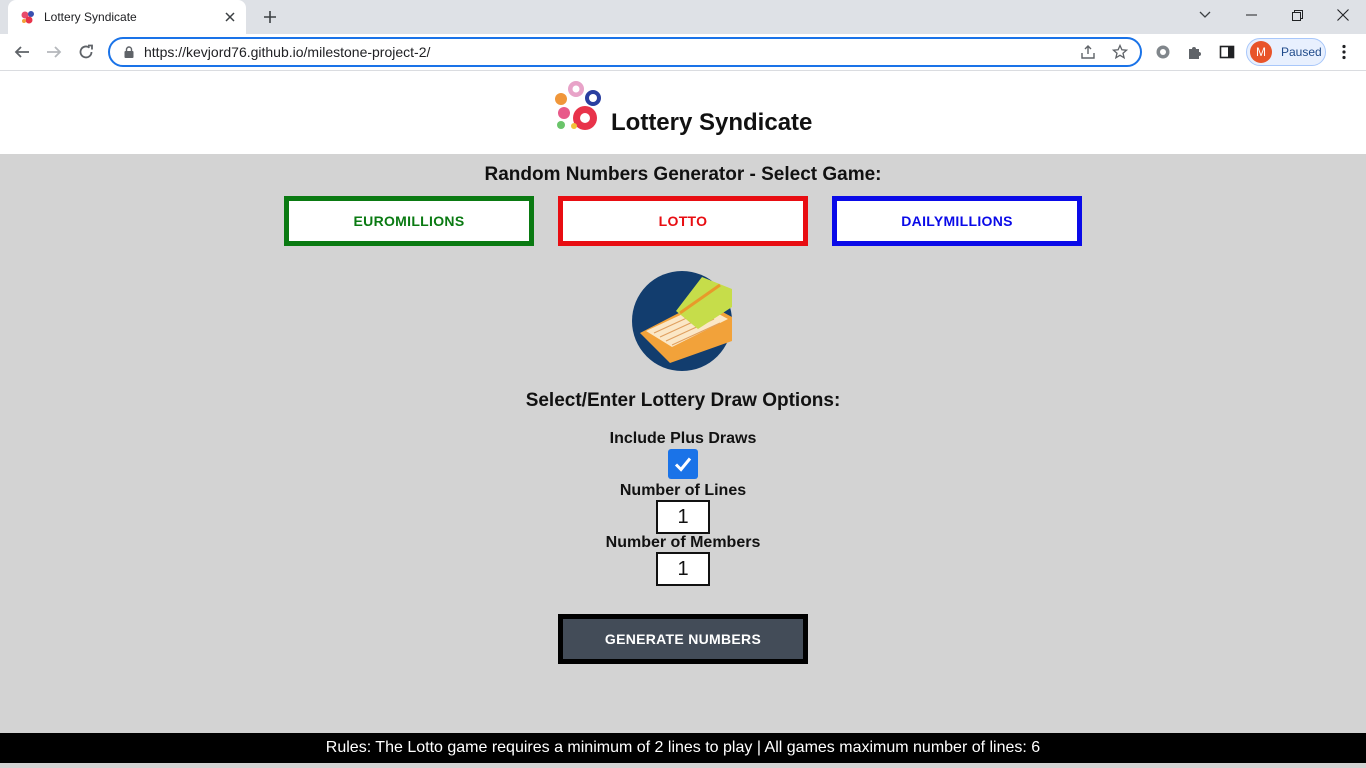 This screenshot has height=768, width=1366. What do you see at coordinates (1251, 15) in the screenshot?
I see `minimize-icon` at bounding box center [1251, 15].